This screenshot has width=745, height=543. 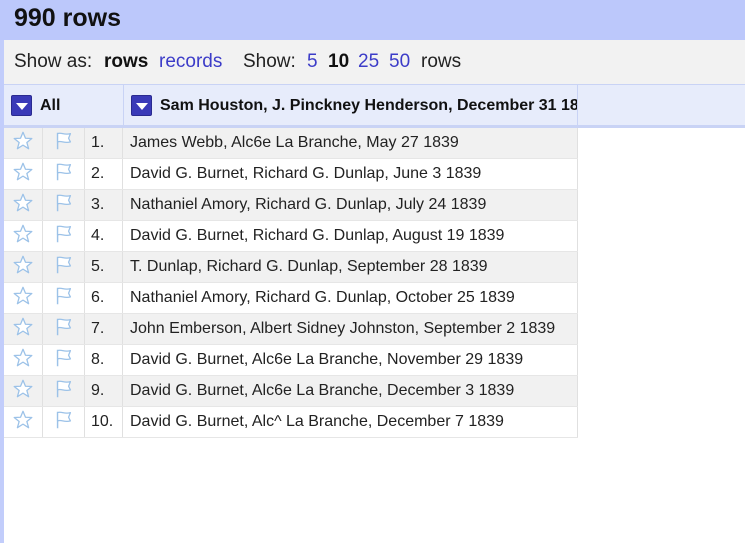 What do you see at coordinates (104, 143) in the screenshot?
I see `row-number: 1.` at bounding box center [104, 143].